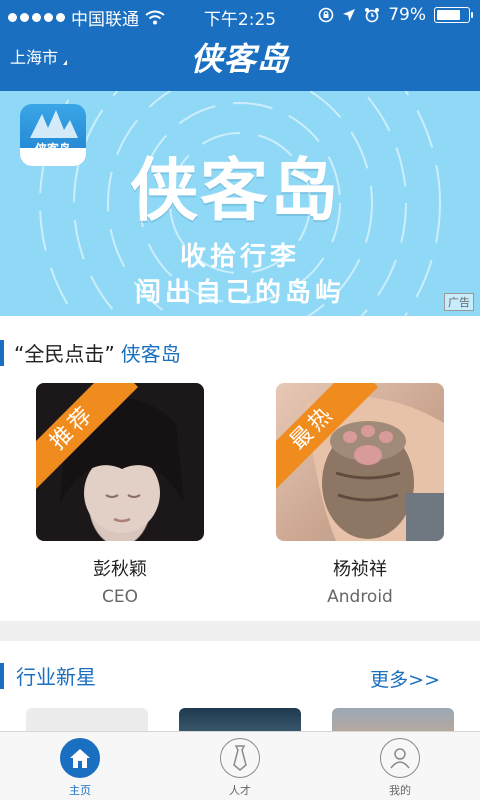  Describe the element at coordinates (120, 462) in the screenshot. I see `person-photo: 推荐` at that location.